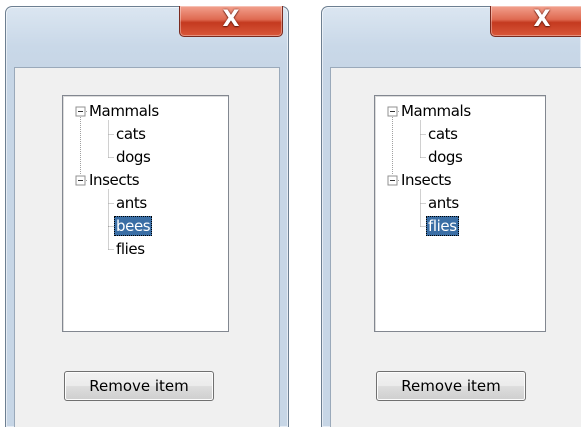 This screenshot has width=581, height=427. I want to click on tree-item: bees, so click(133, 226).